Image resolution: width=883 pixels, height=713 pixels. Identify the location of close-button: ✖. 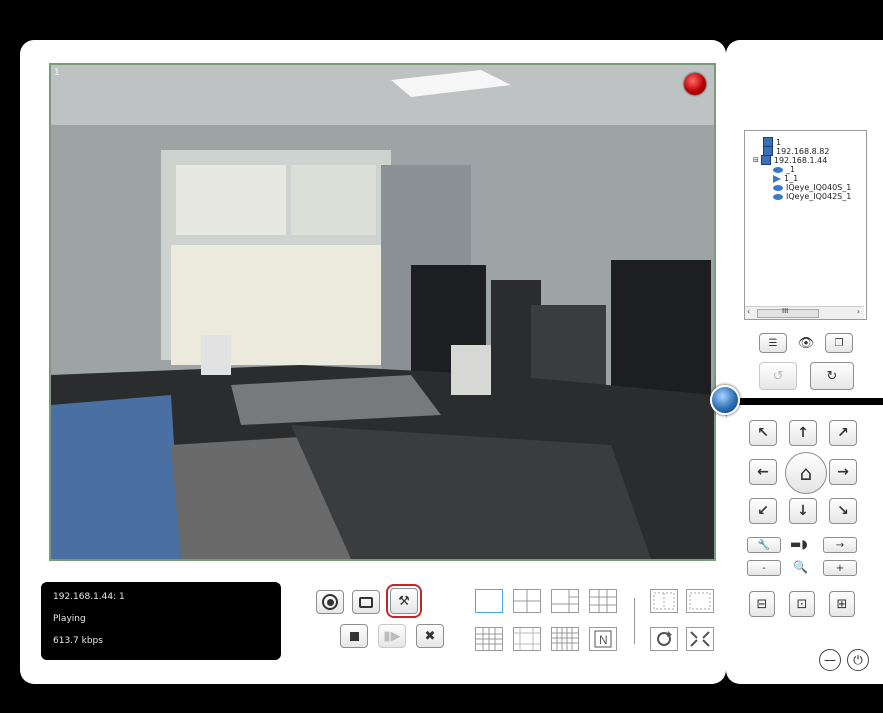
(430, 636).